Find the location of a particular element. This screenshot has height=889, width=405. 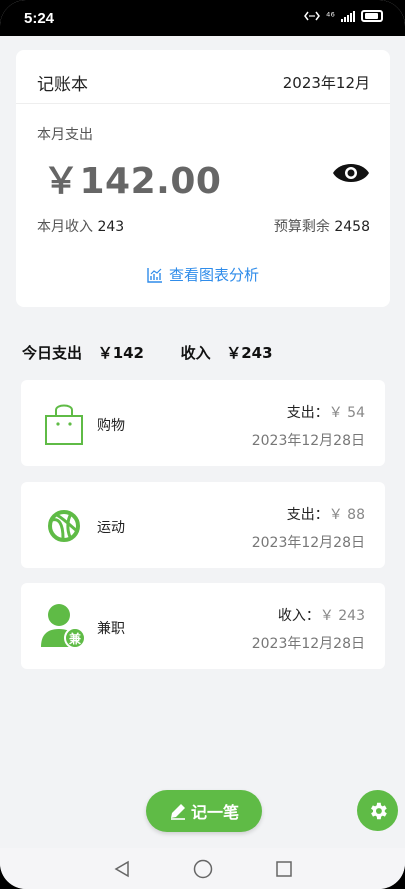

budget-remaining: 预算剩余 2458 is located at coordinates (322, 226).